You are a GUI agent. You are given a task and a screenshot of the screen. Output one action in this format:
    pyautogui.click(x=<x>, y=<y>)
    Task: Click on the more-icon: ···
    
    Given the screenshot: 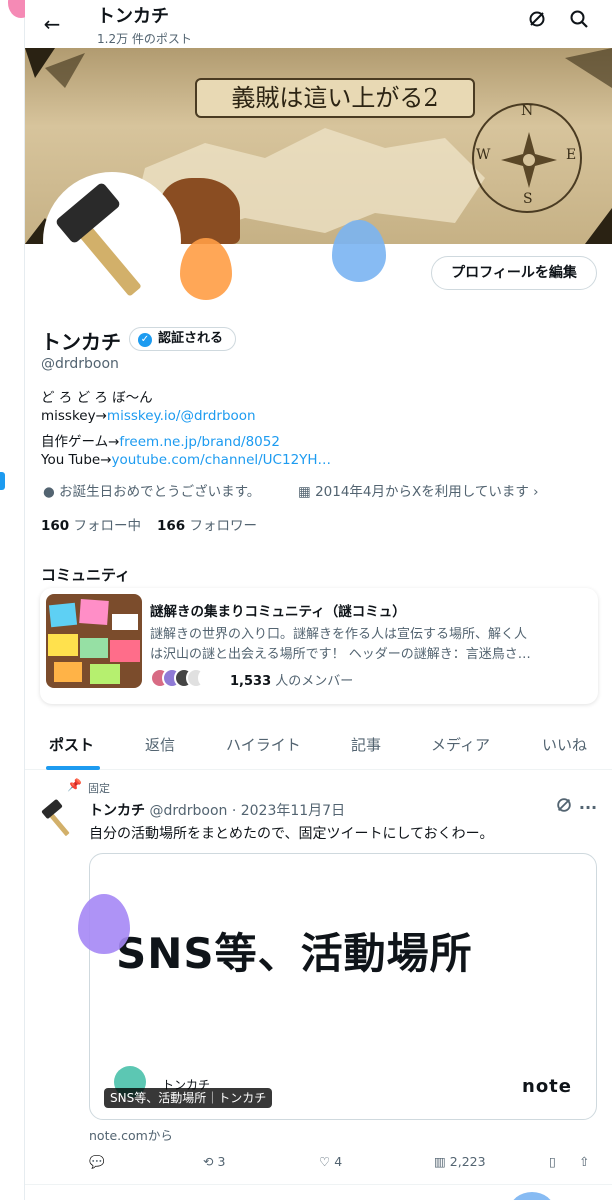 What is the action you would take?
    pyautogui.click(x=588, y=808)
    